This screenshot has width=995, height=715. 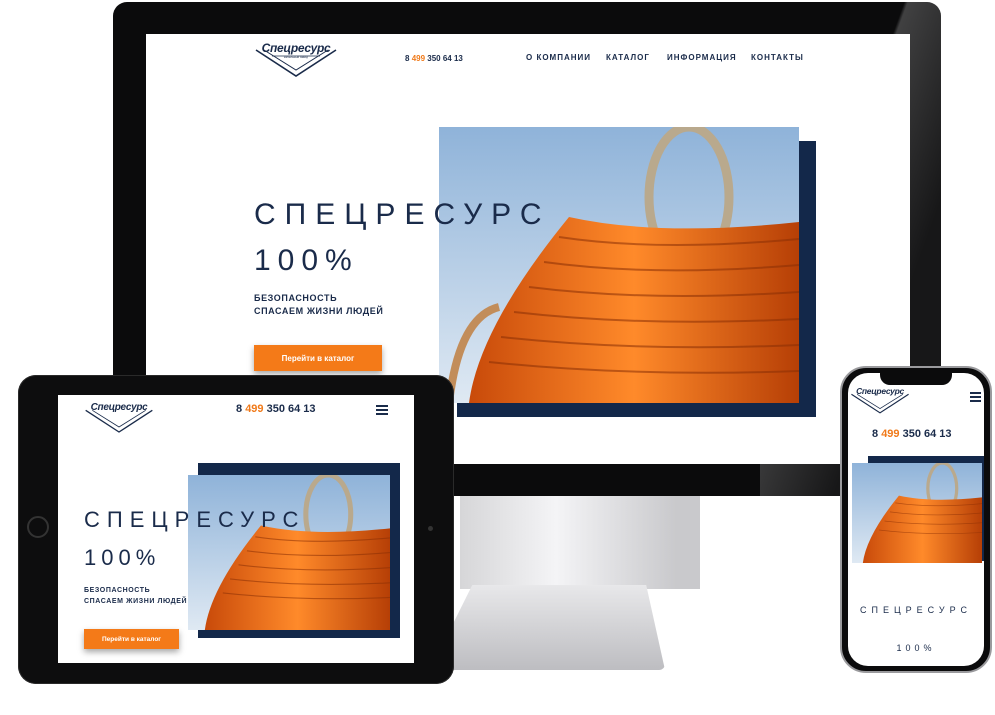 I want to click on monitor-stand-base, so click(x=547, y=627).